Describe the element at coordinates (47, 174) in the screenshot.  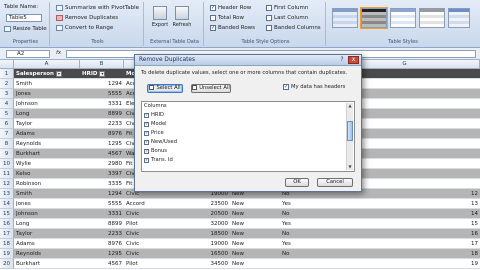
I see `table-cell: Kelso` at that location.